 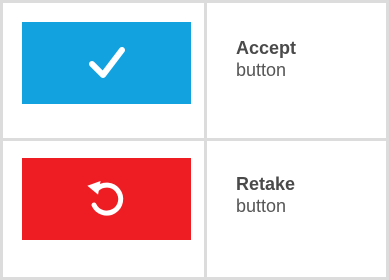 I want to click on undo-icon, so click(x=104, y=198).